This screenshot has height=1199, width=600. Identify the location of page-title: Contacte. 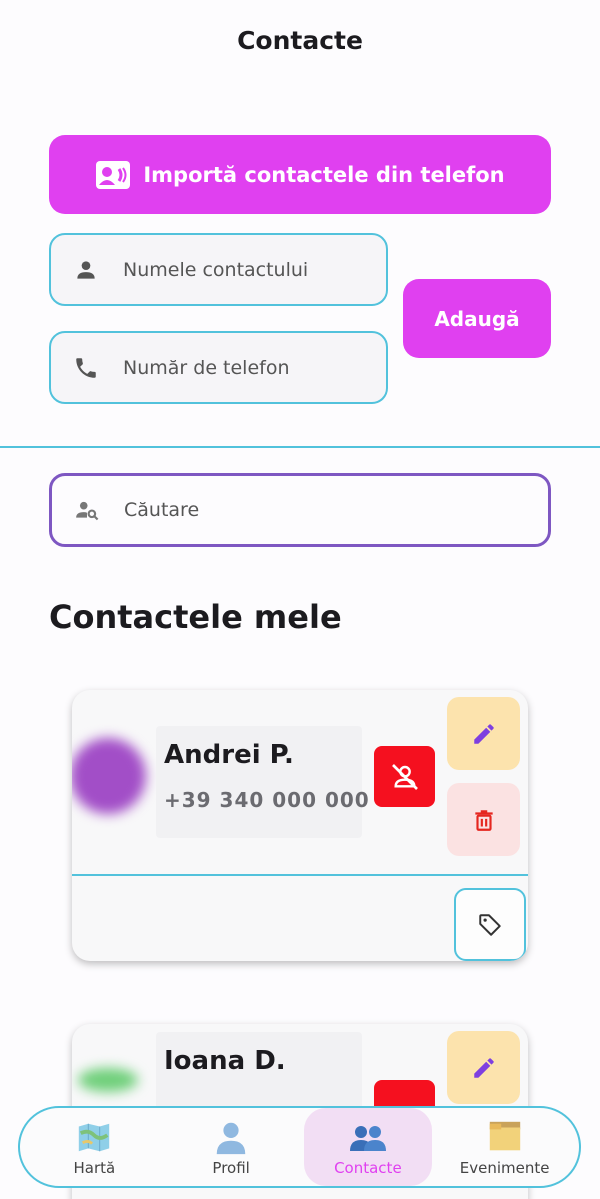
(300, 40).